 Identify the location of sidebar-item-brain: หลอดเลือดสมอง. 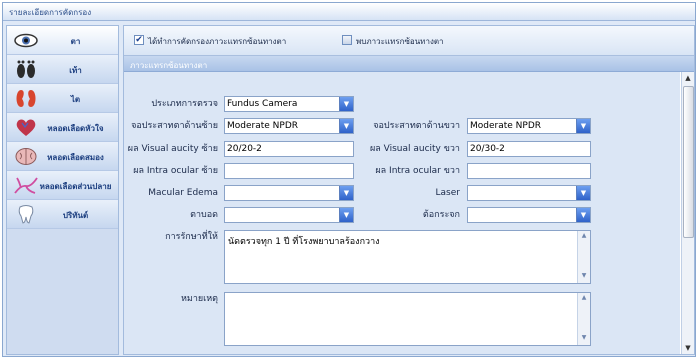
(62, 156).